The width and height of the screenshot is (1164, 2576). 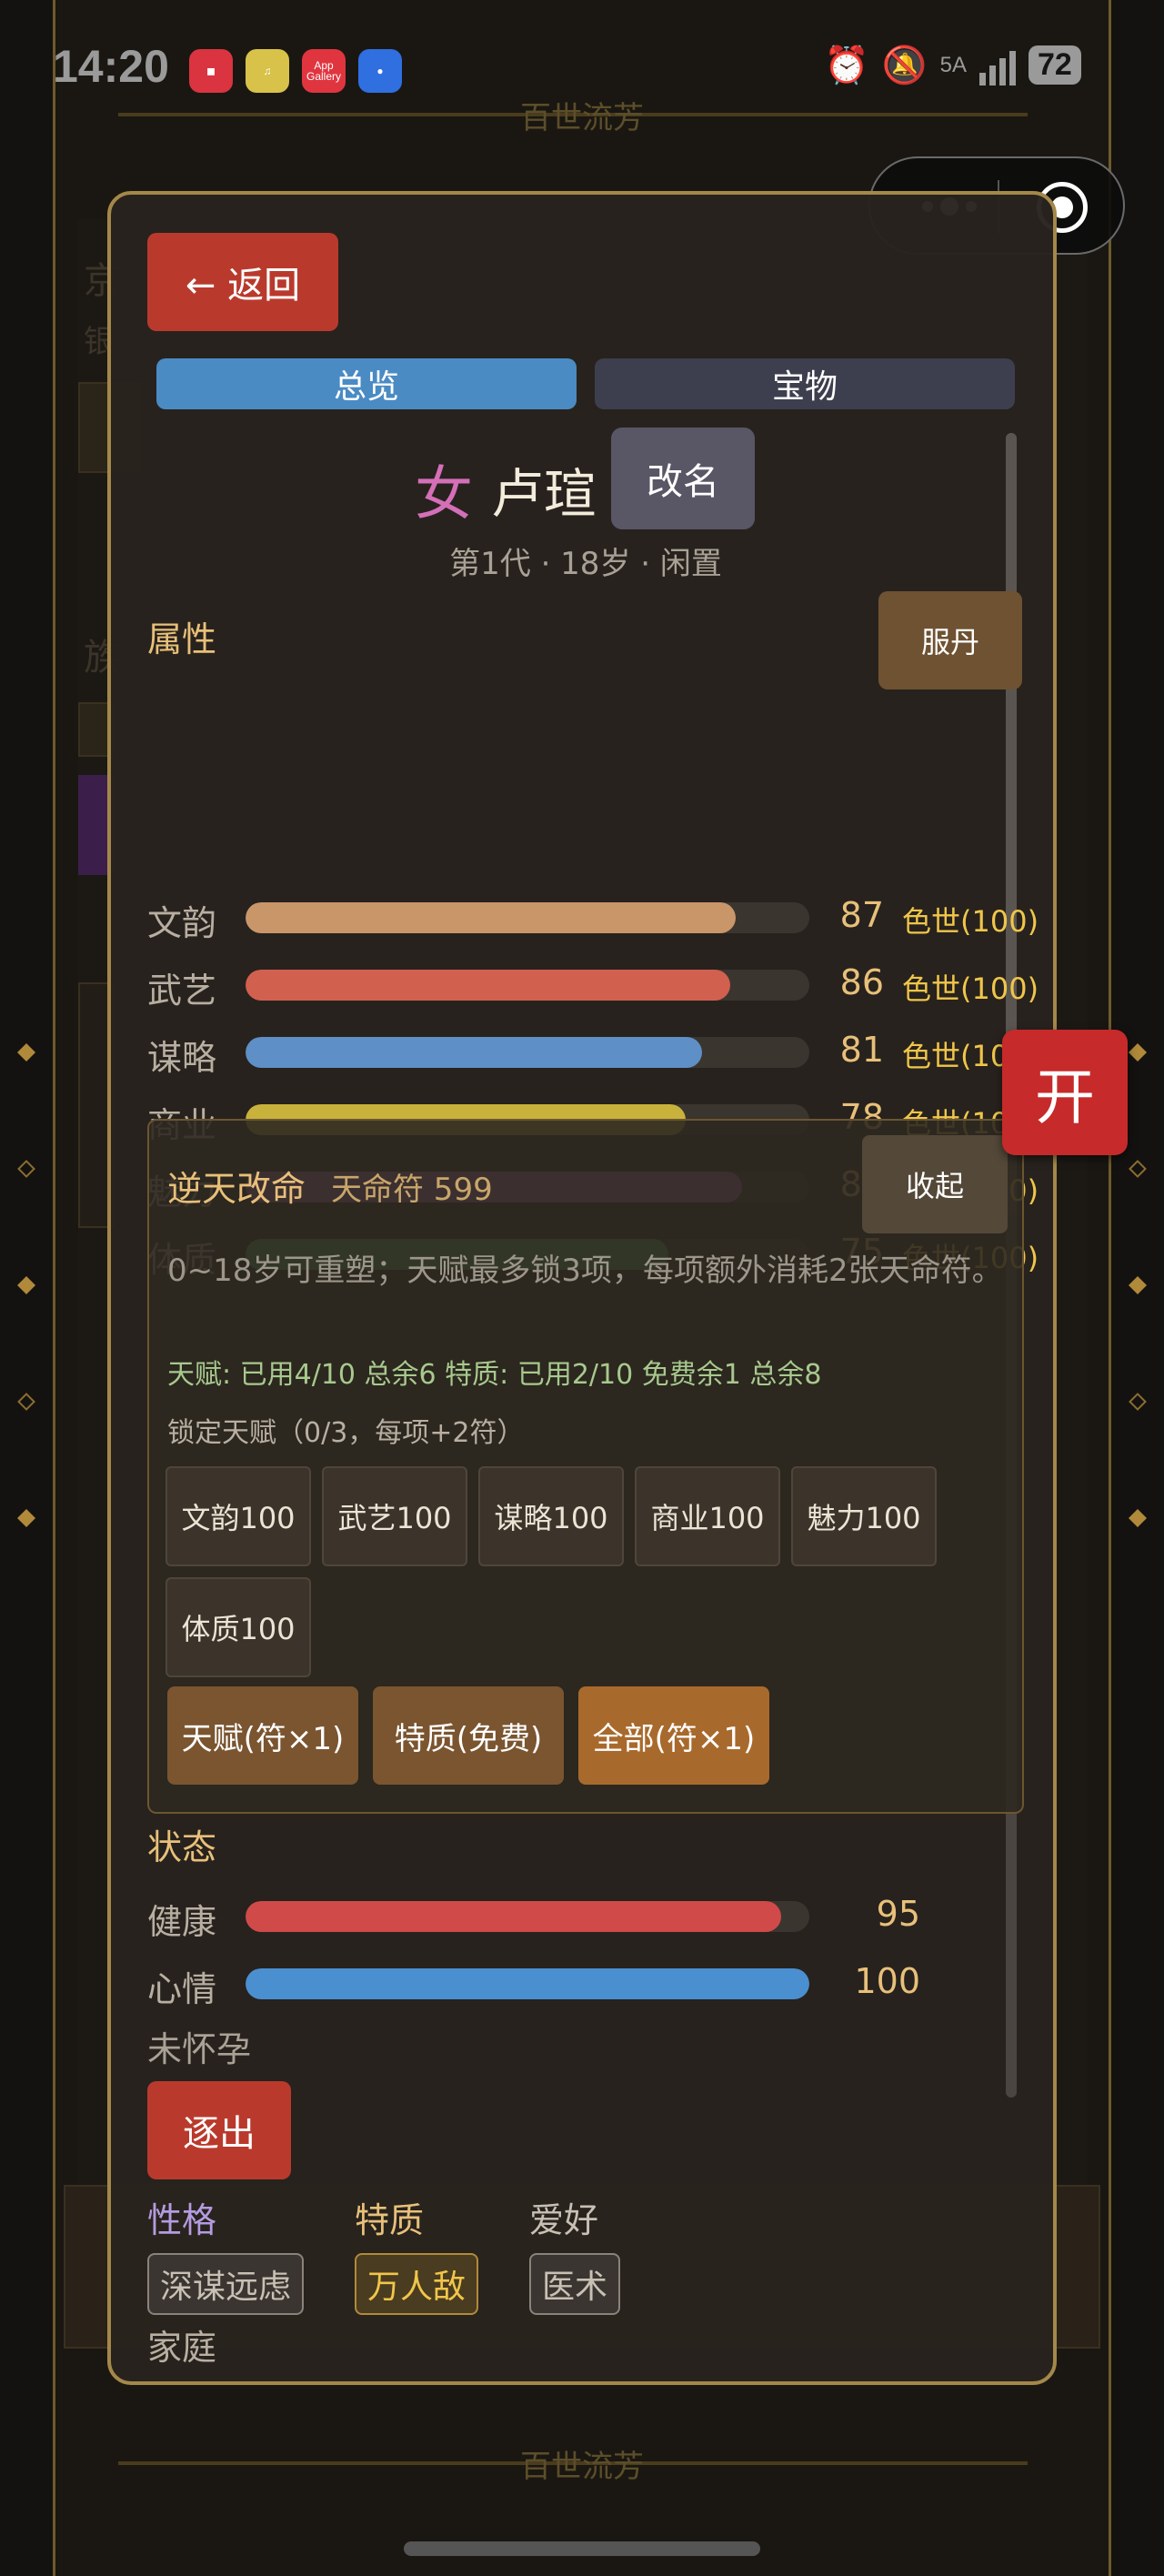 I want to click on battery-indicator: 72, so click(x=1055, y=65).